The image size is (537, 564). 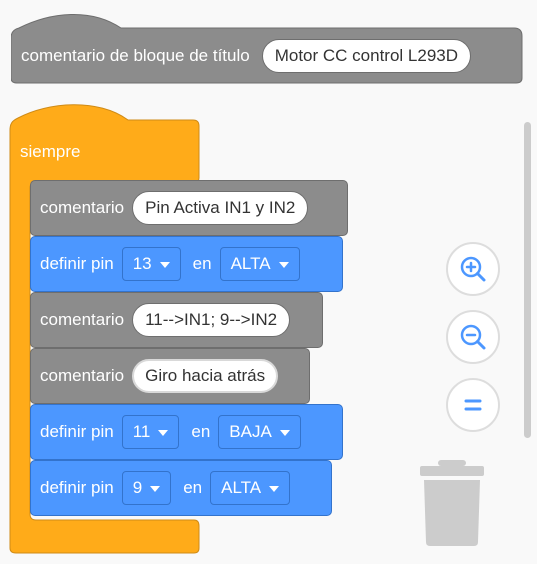 I want to click on comment-block: comentario Pin Activa IN1 y IN2, so click(x=189, y=208).